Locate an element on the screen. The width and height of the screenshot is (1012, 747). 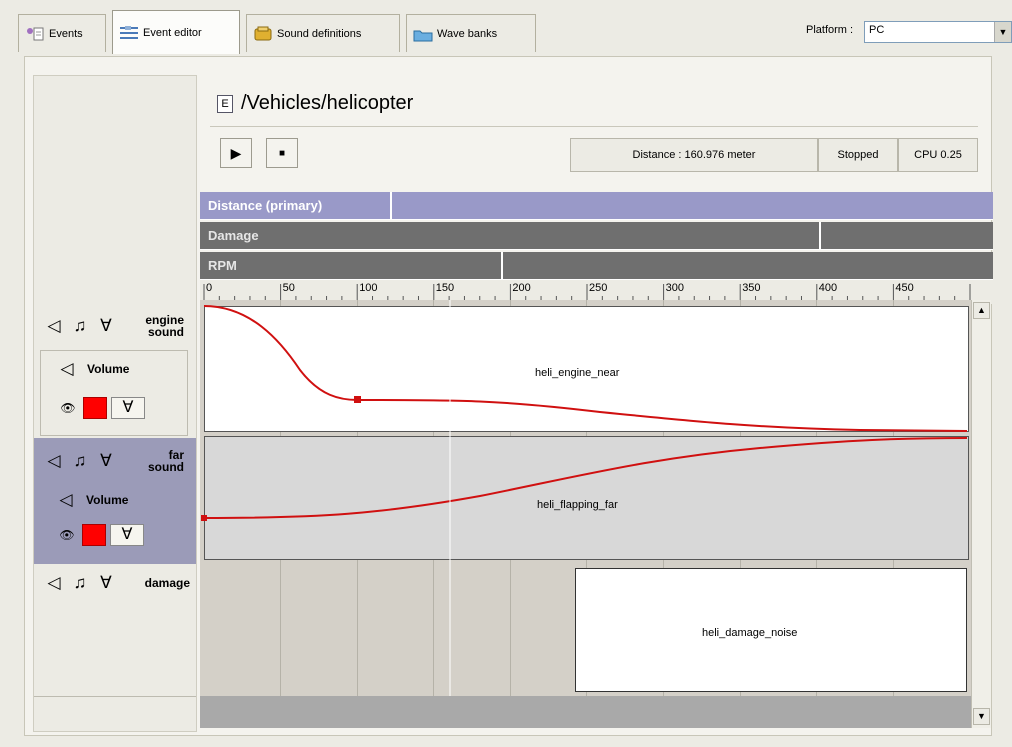
event-editor-icon is located at coordinates (129, 33).